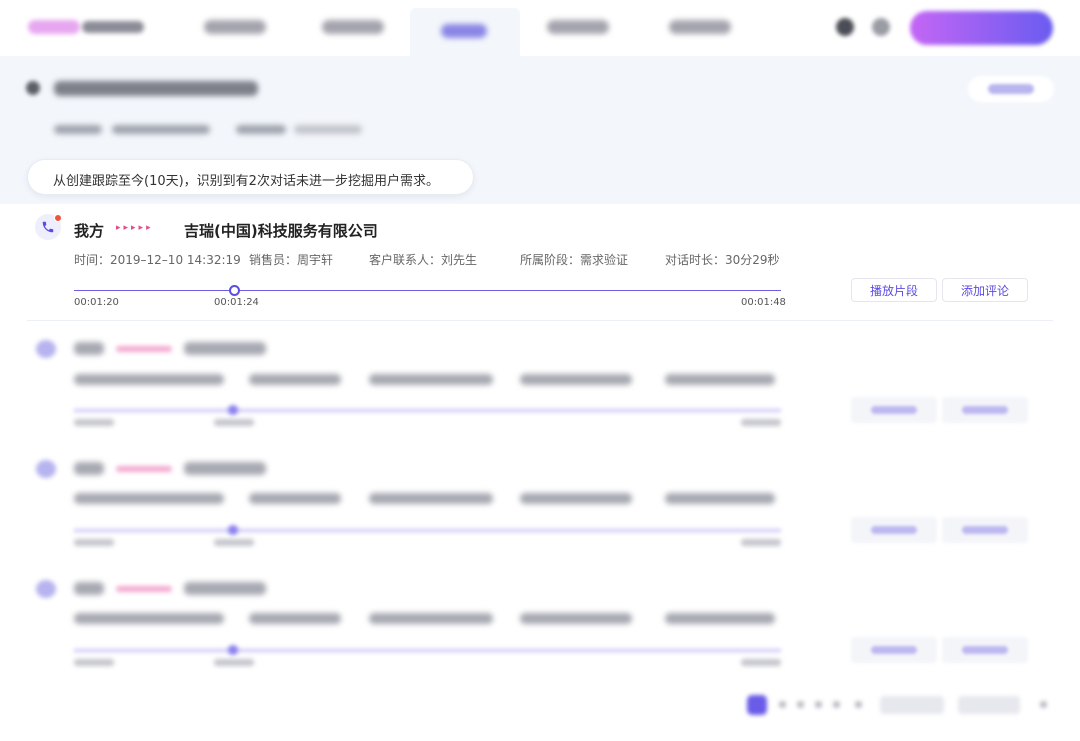  What do you see at coordinates (722, 260) in the screenshot?
I see `record-duration: 对话时长：30分29秒` at bounding box center [722, 260].